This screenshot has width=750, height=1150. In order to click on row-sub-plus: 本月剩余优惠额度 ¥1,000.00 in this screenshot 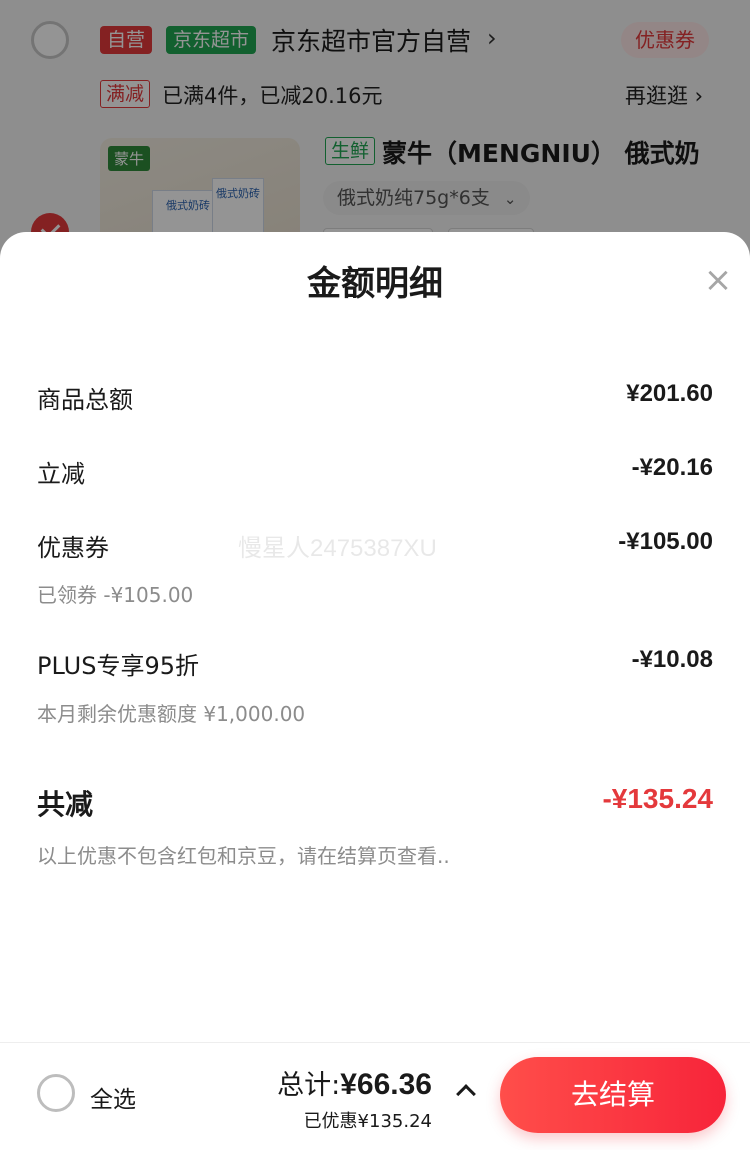, I will do `click(171, 714)`.